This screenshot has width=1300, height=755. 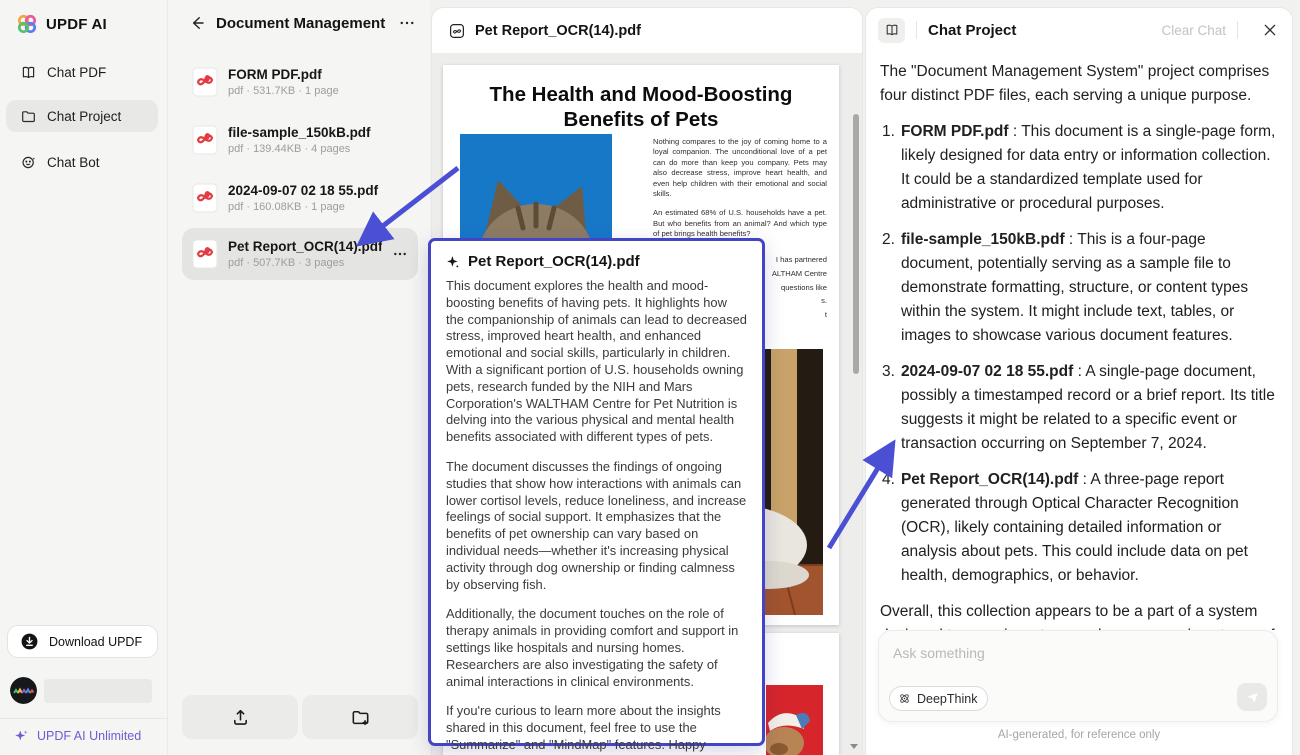 I want to click on file-ref: file-sample_150kB.pdf, so click(x=982, y=239).